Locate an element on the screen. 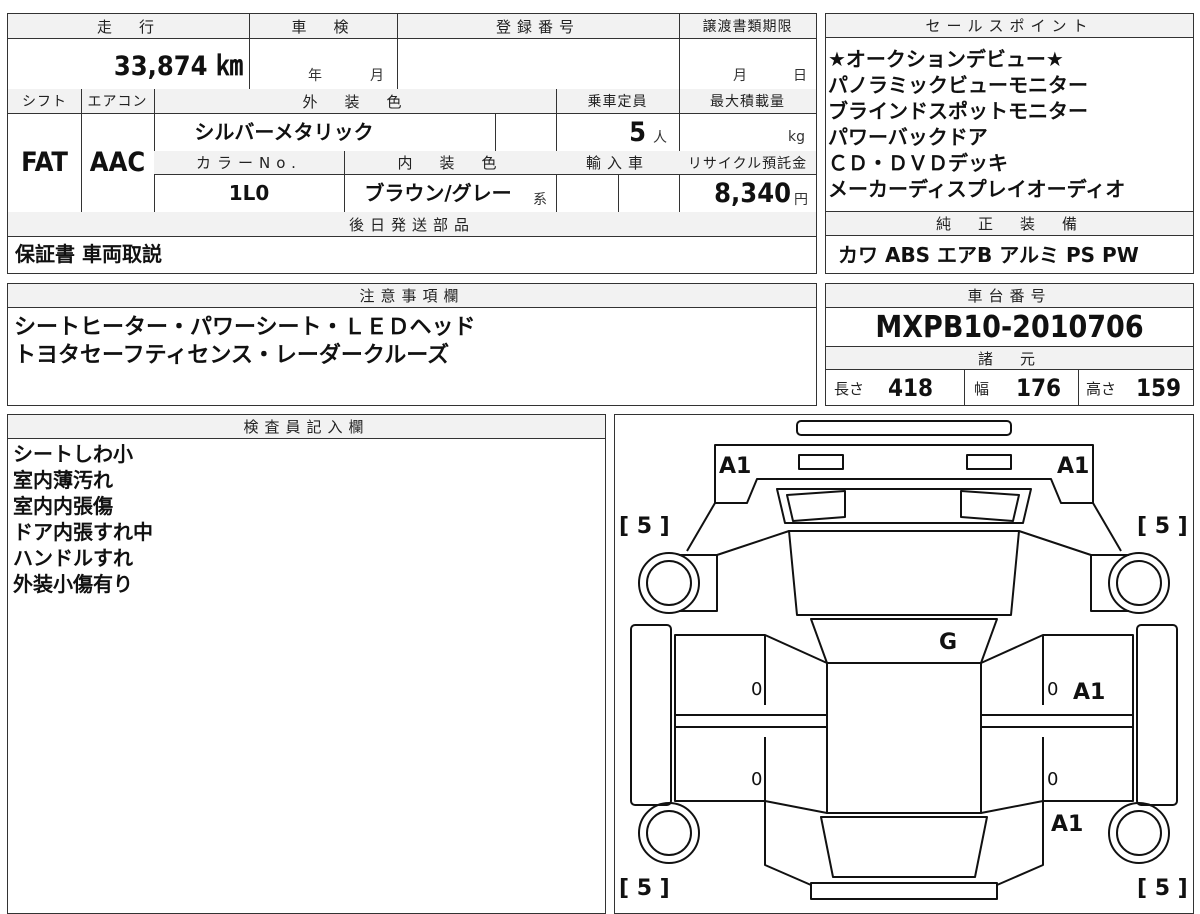 This screenshot has width=1200, height=914. capacity-value: 5 is located at coordinates (637, 132).